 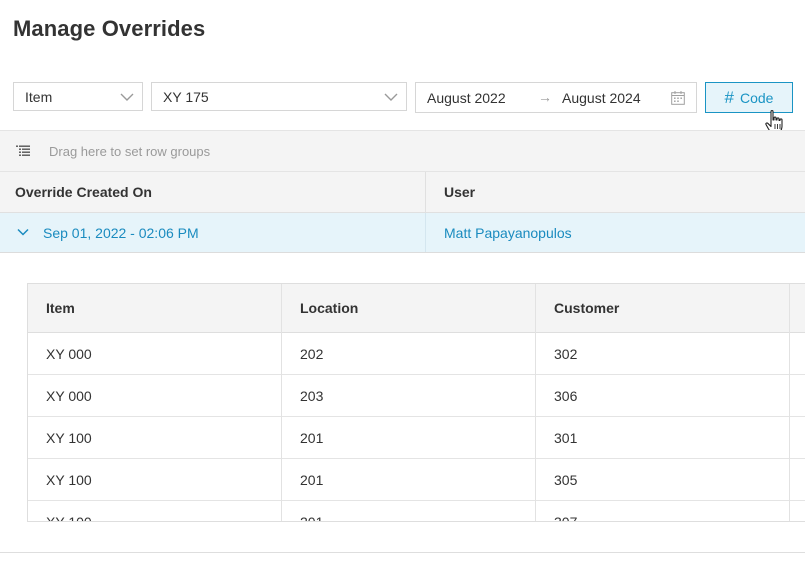 What do you see at coordinates (78, 96) in the screenshot?
I see `type-select: Item` at bounding box center [78, 96].